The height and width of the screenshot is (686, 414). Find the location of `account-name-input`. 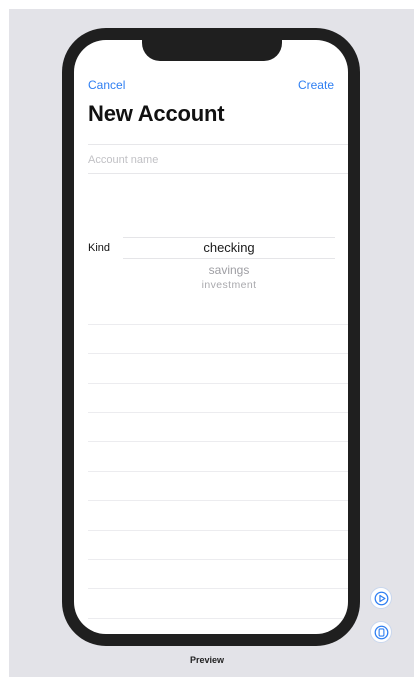

account-name-input is located at coordinates (210, 160).